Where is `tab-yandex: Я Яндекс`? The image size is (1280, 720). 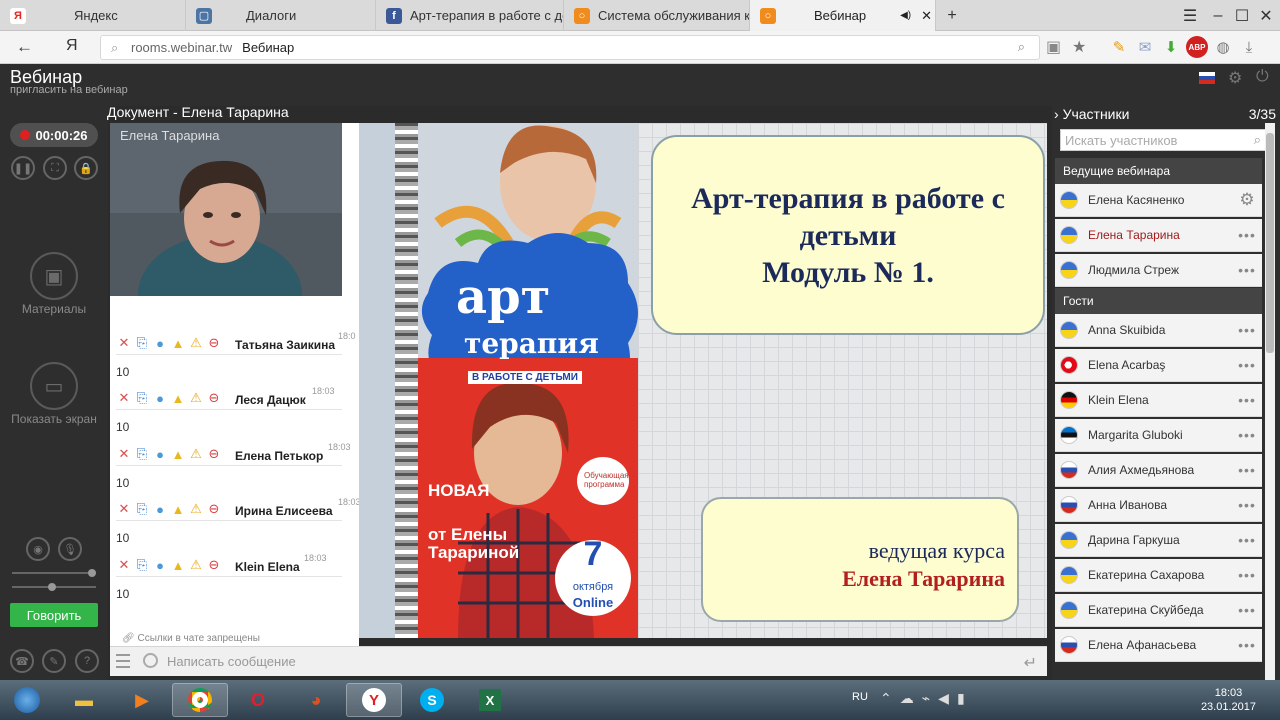
tab-yandex: Я Яндекс is located at coordinates (93, 15).